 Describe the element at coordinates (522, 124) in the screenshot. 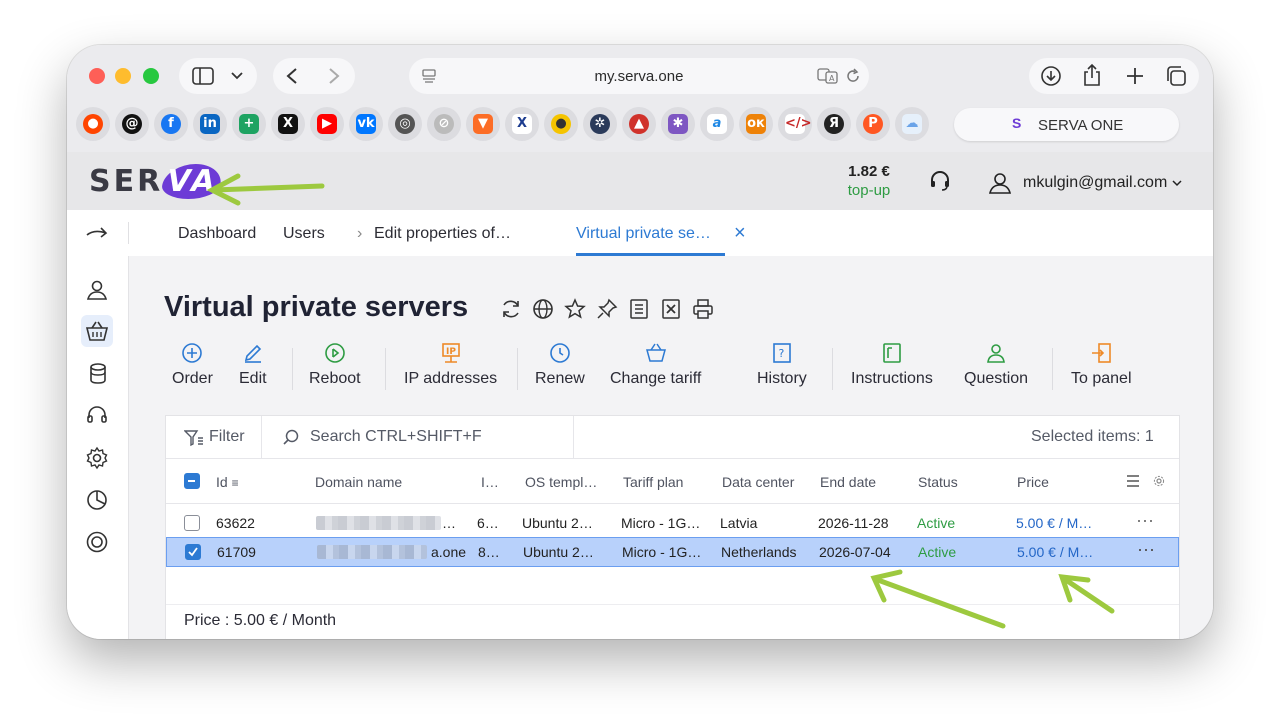

I see `x-app-favicon: X` at that location.